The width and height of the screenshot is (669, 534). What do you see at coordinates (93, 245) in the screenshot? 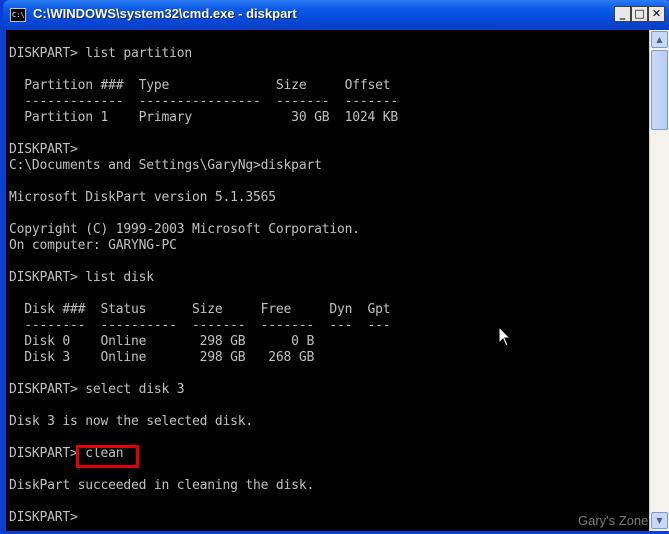
I see `console-line: On computer: GARYNG-PC` at bounding box center [93, 245].